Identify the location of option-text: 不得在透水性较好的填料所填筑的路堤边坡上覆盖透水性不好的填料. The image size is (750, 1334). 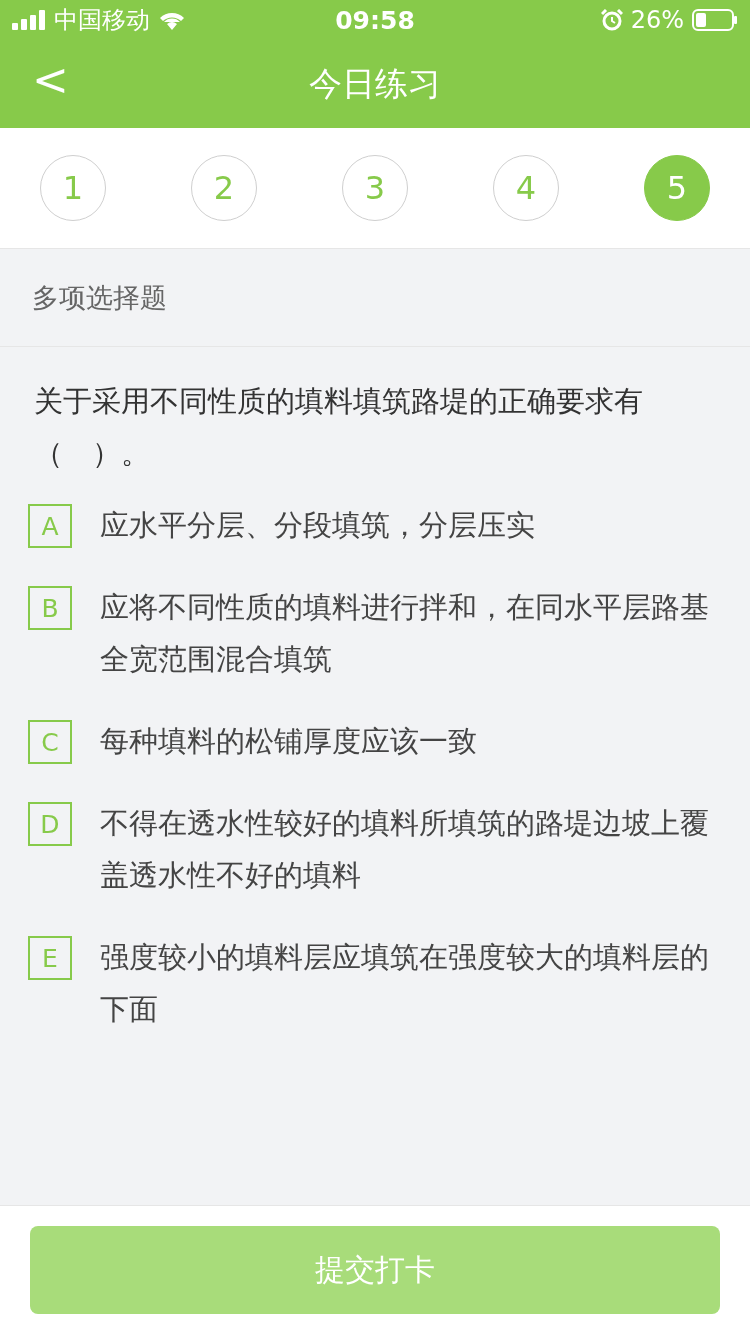
(408, 849).